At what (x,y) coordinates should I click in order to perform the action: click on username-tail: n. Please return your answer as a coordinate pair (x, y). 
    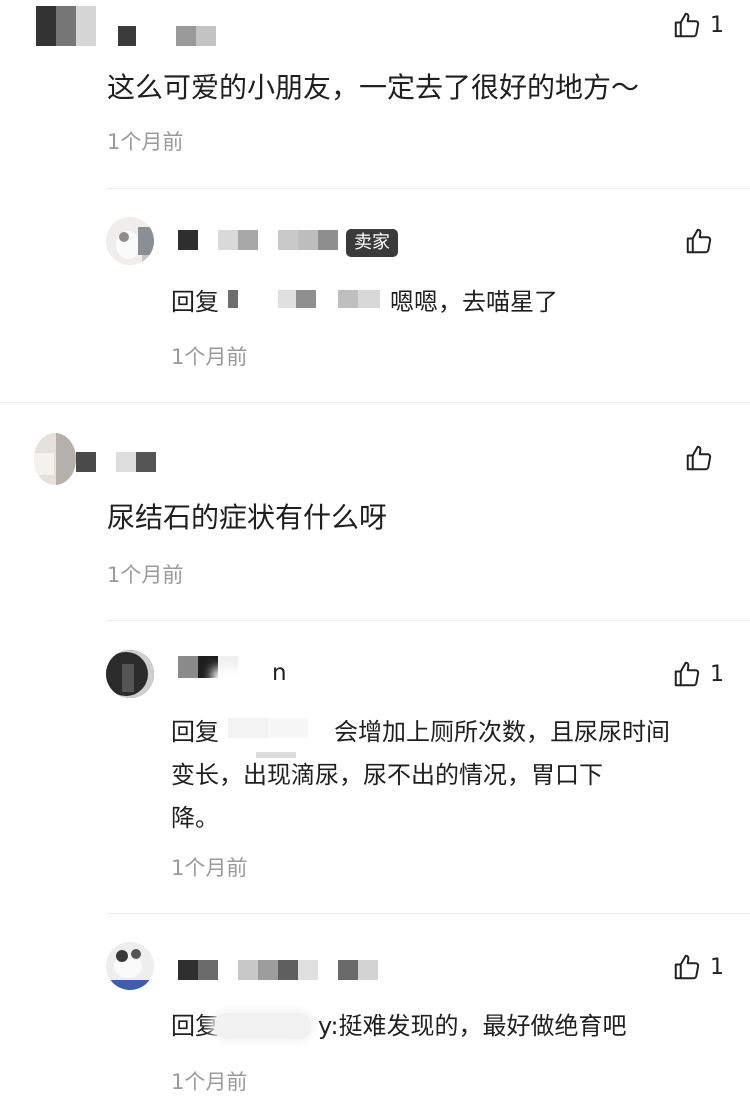
    Looking at the image, I should click on (279, 673).